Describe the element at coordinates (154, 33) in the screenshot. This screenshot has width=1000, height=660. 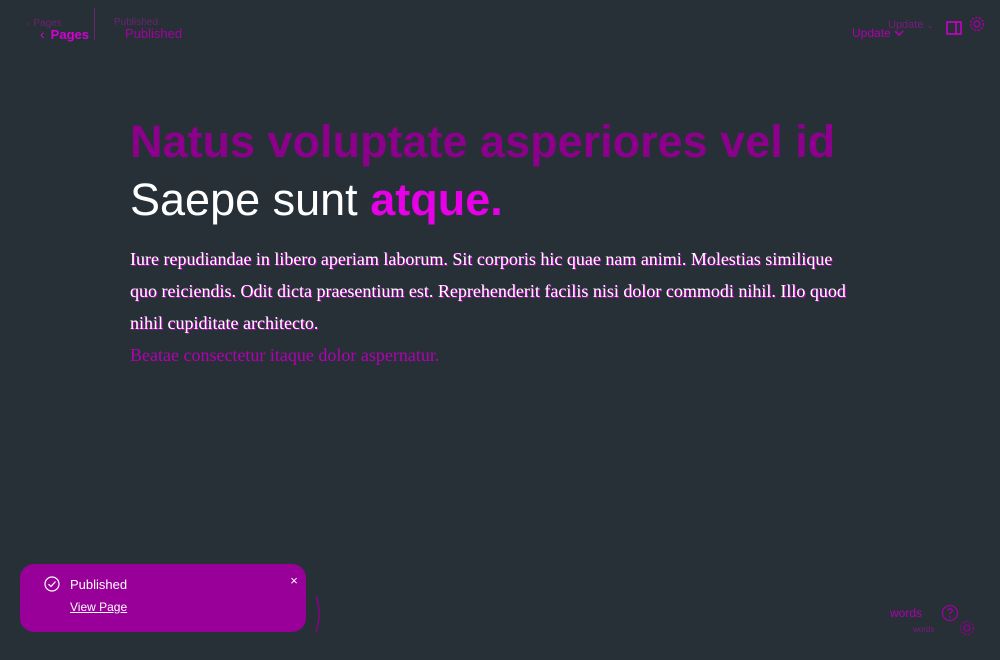
I see `post-status: Published` at that location.